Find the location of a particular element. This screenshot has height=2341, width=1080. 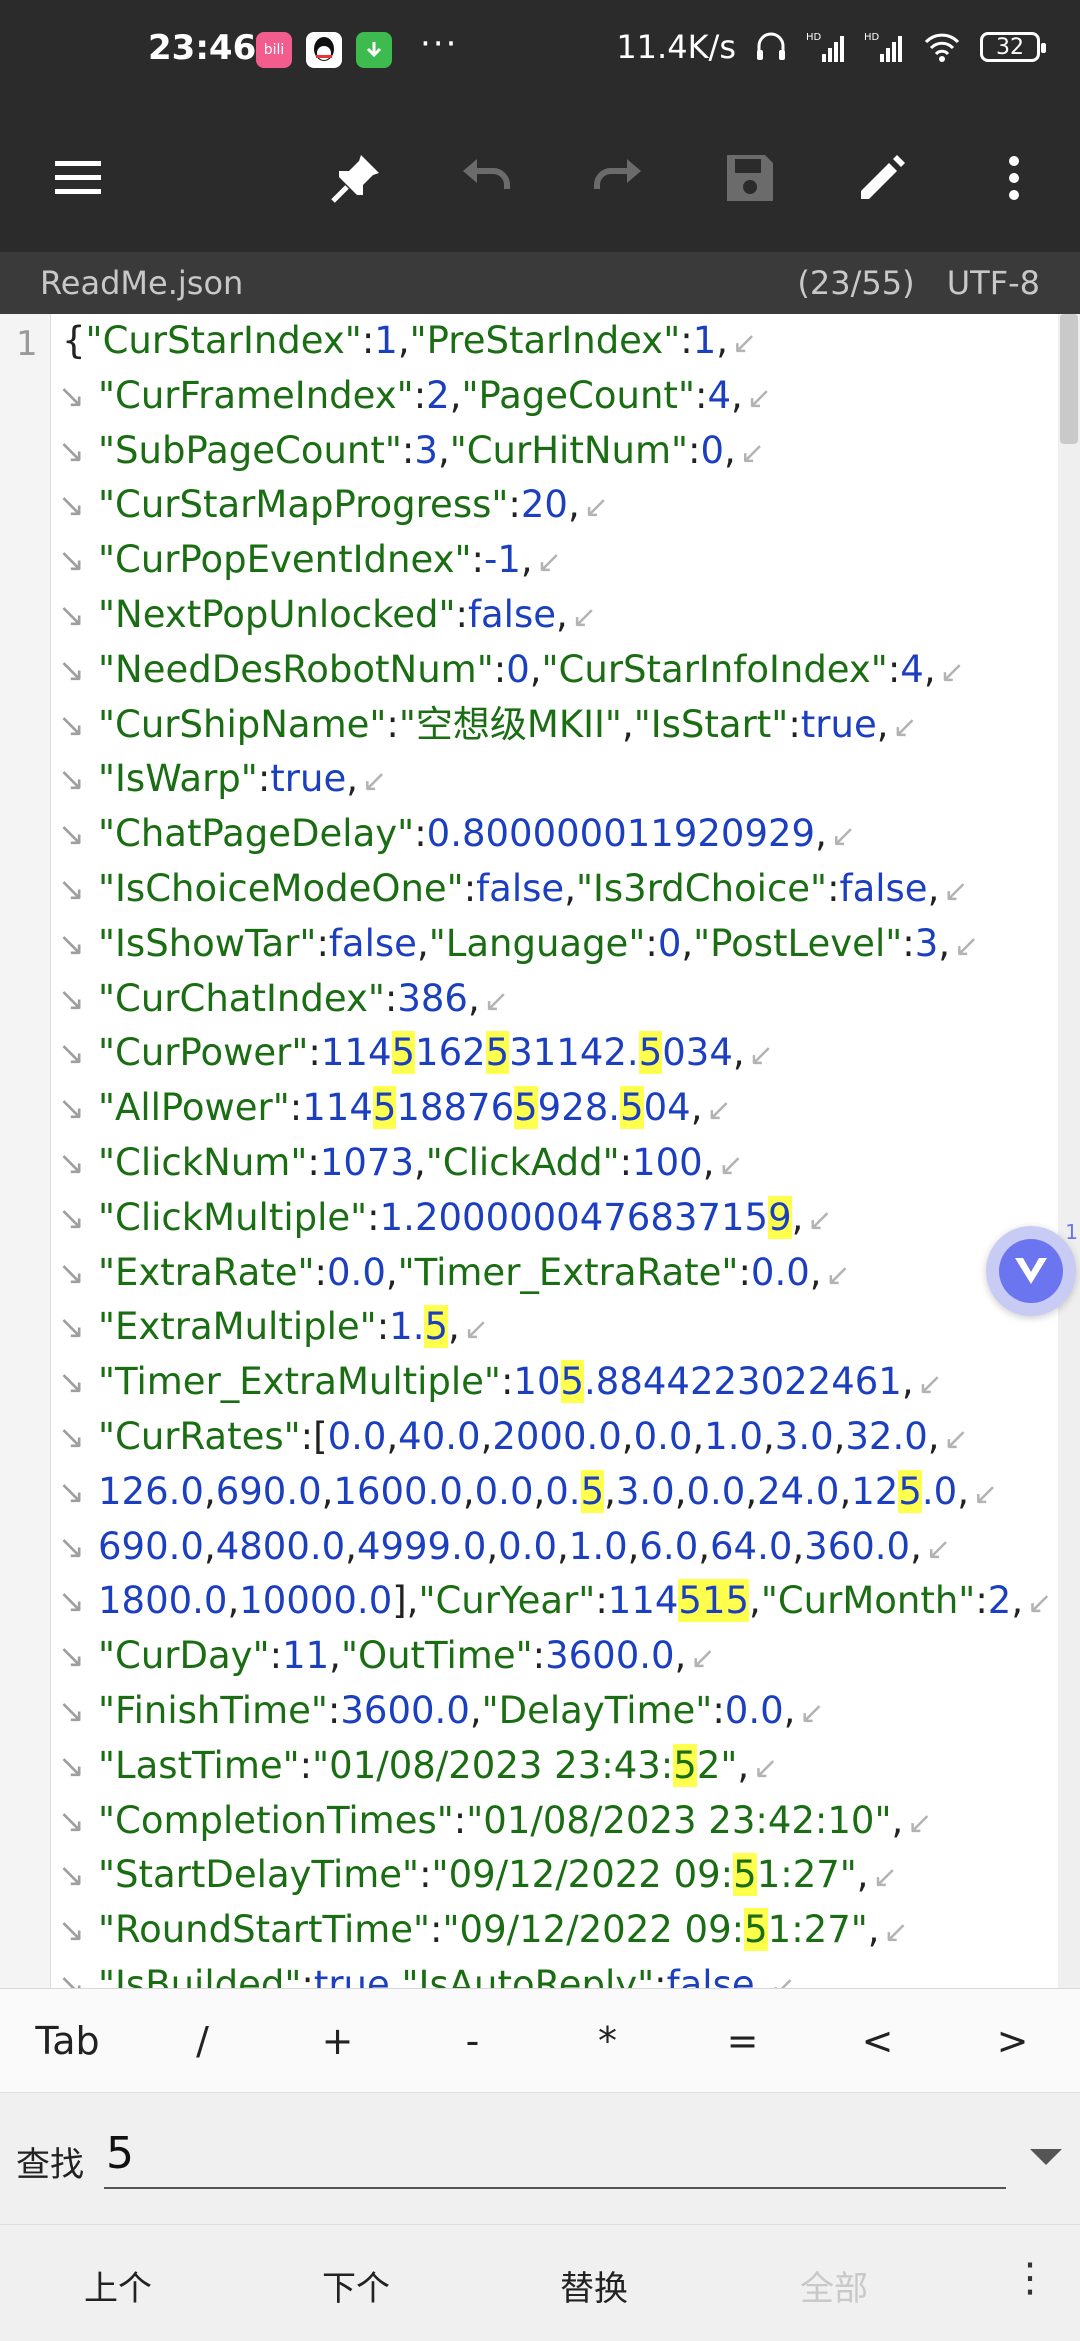

pencil-icon is located at coordinates (882, 178).